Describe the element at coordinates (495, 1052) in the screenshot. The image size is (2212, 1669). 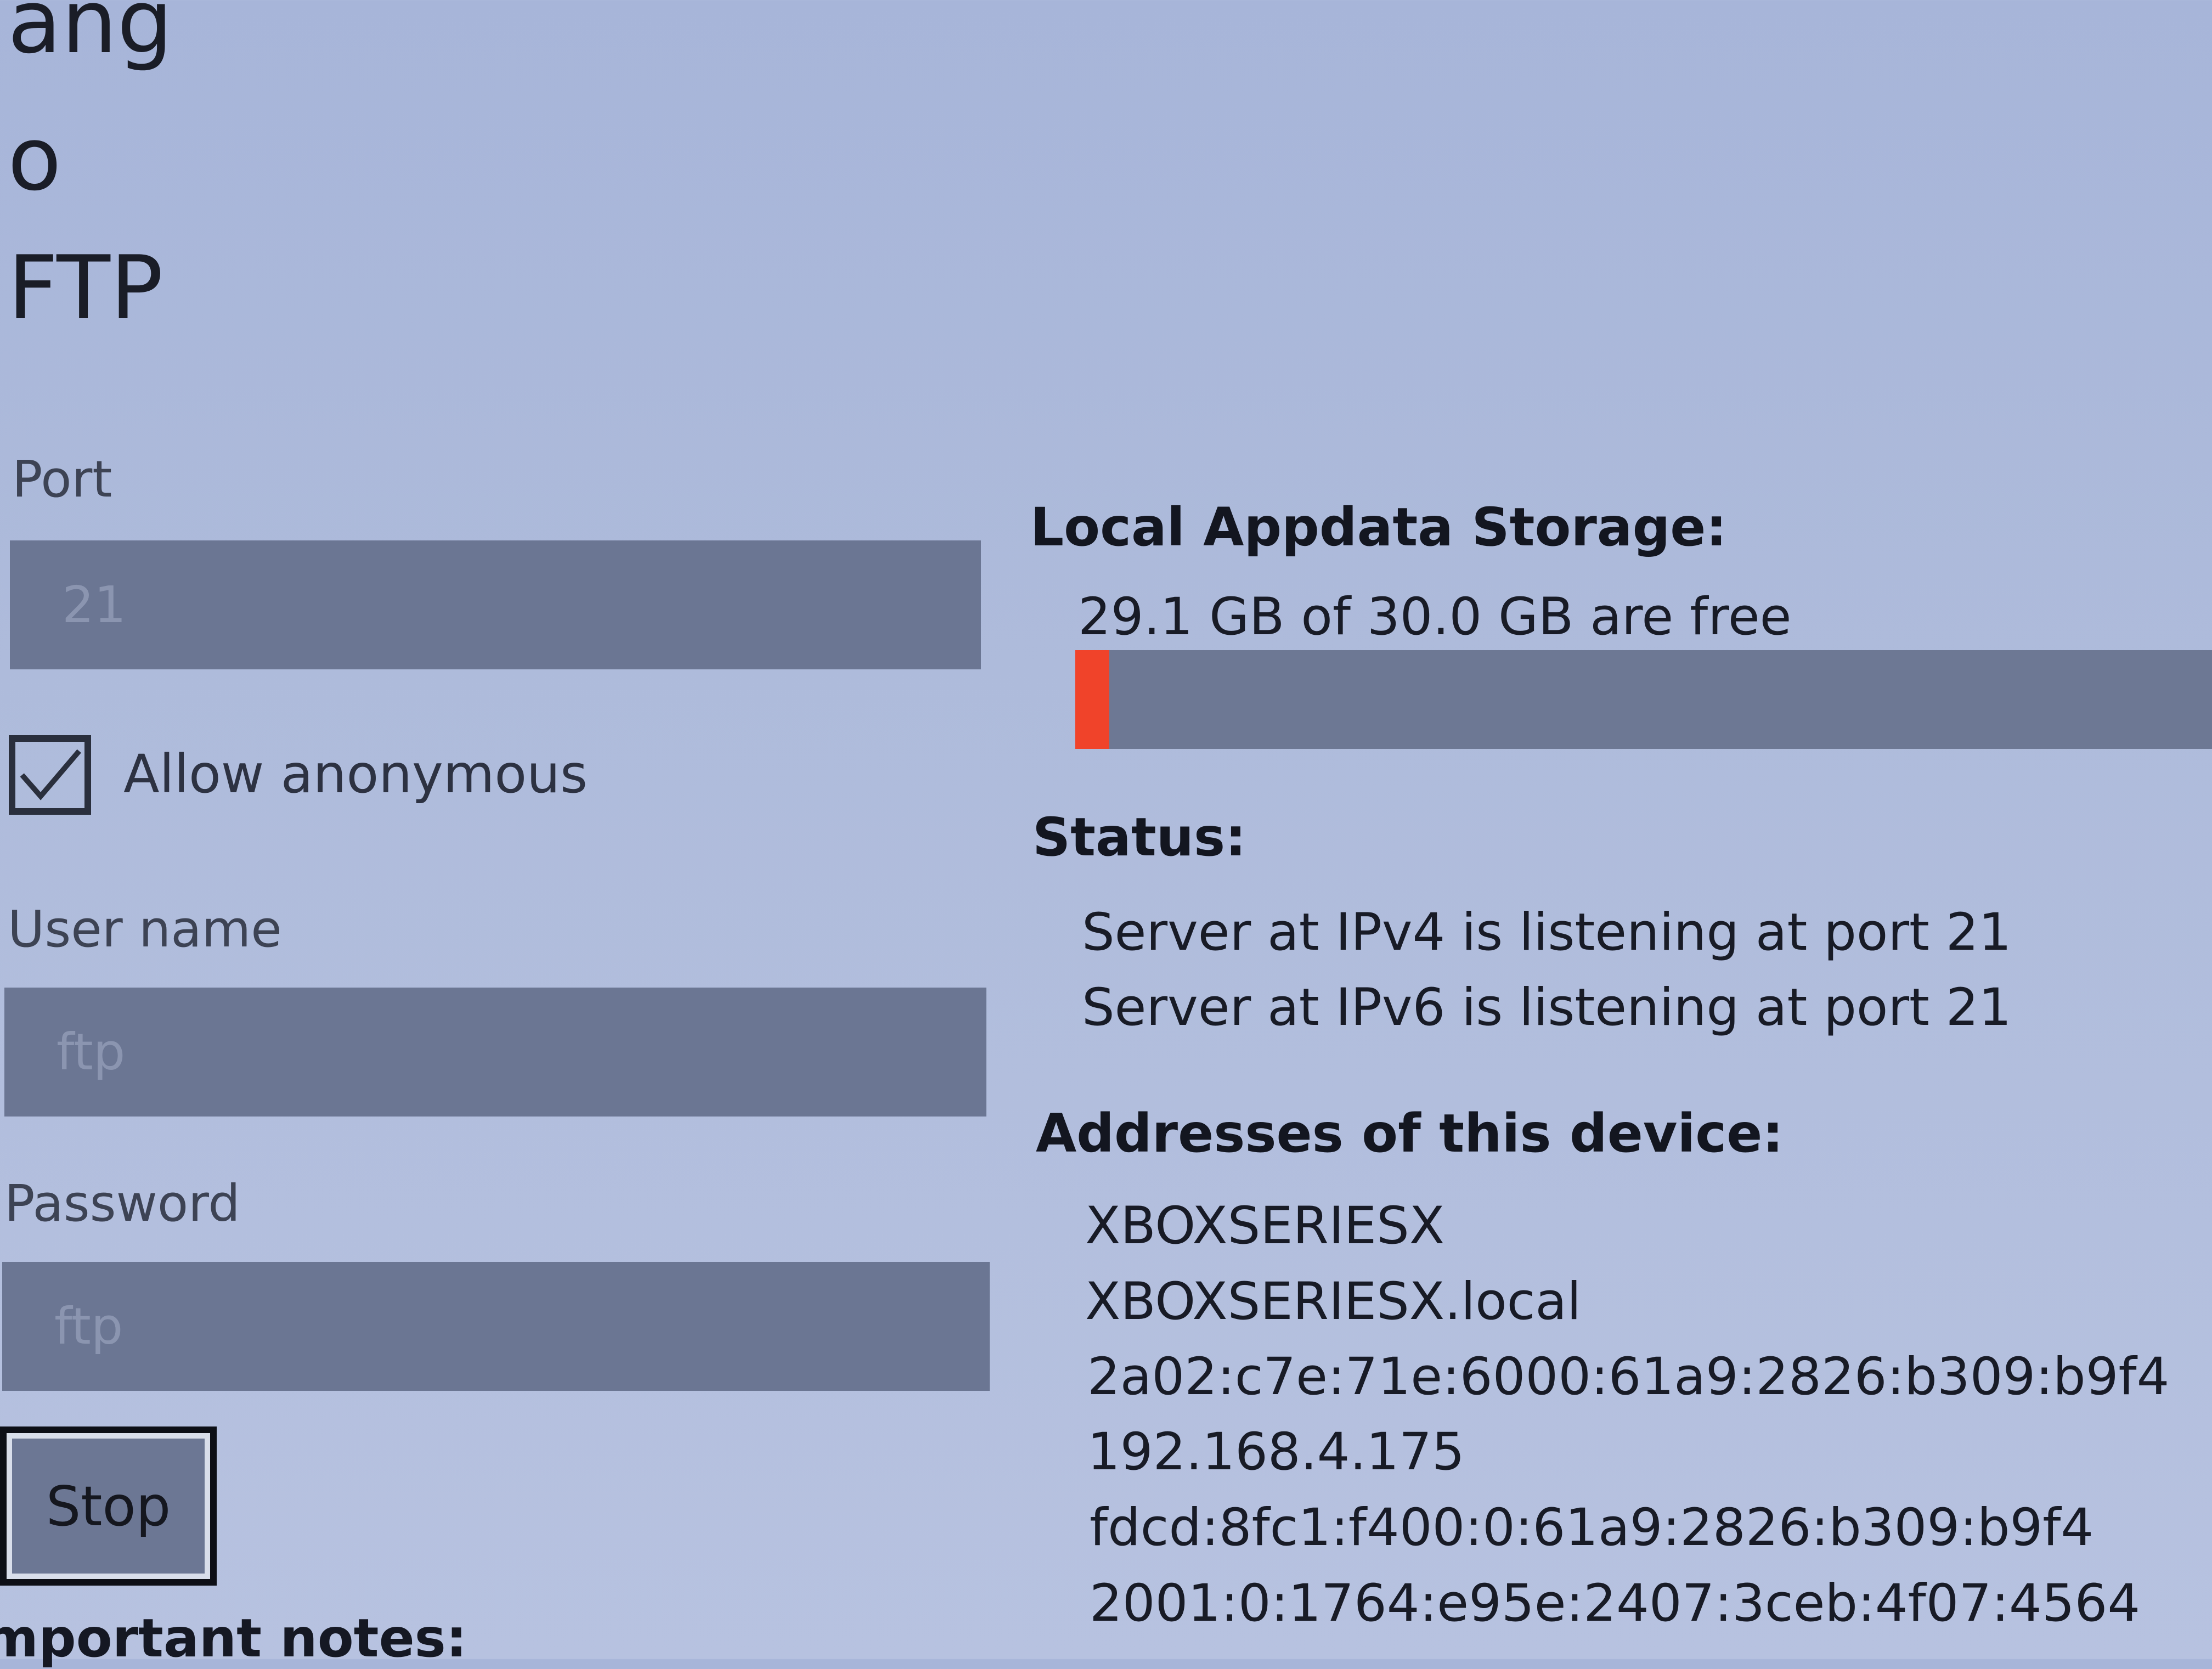
I see `username-input` at that location.